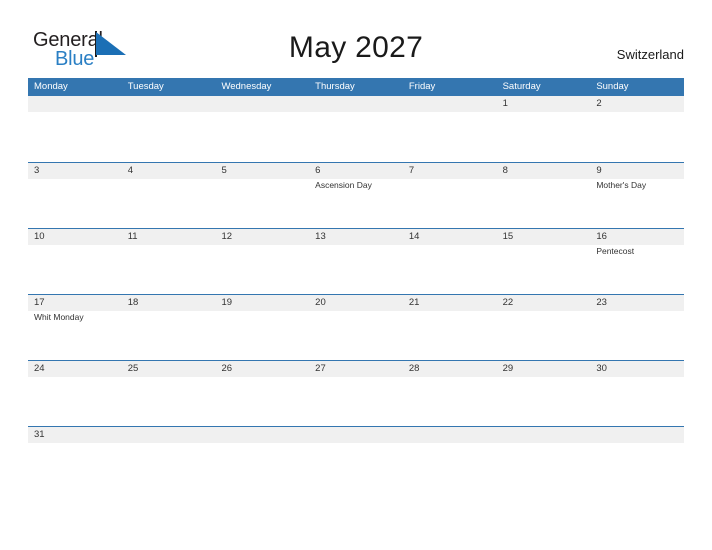 The width and height of the screenshot is (712, 550). What do you see at coordinates (544, 129) in the screenshot?
I see `day-cell-1: 1` at bounding box center [544, 129].